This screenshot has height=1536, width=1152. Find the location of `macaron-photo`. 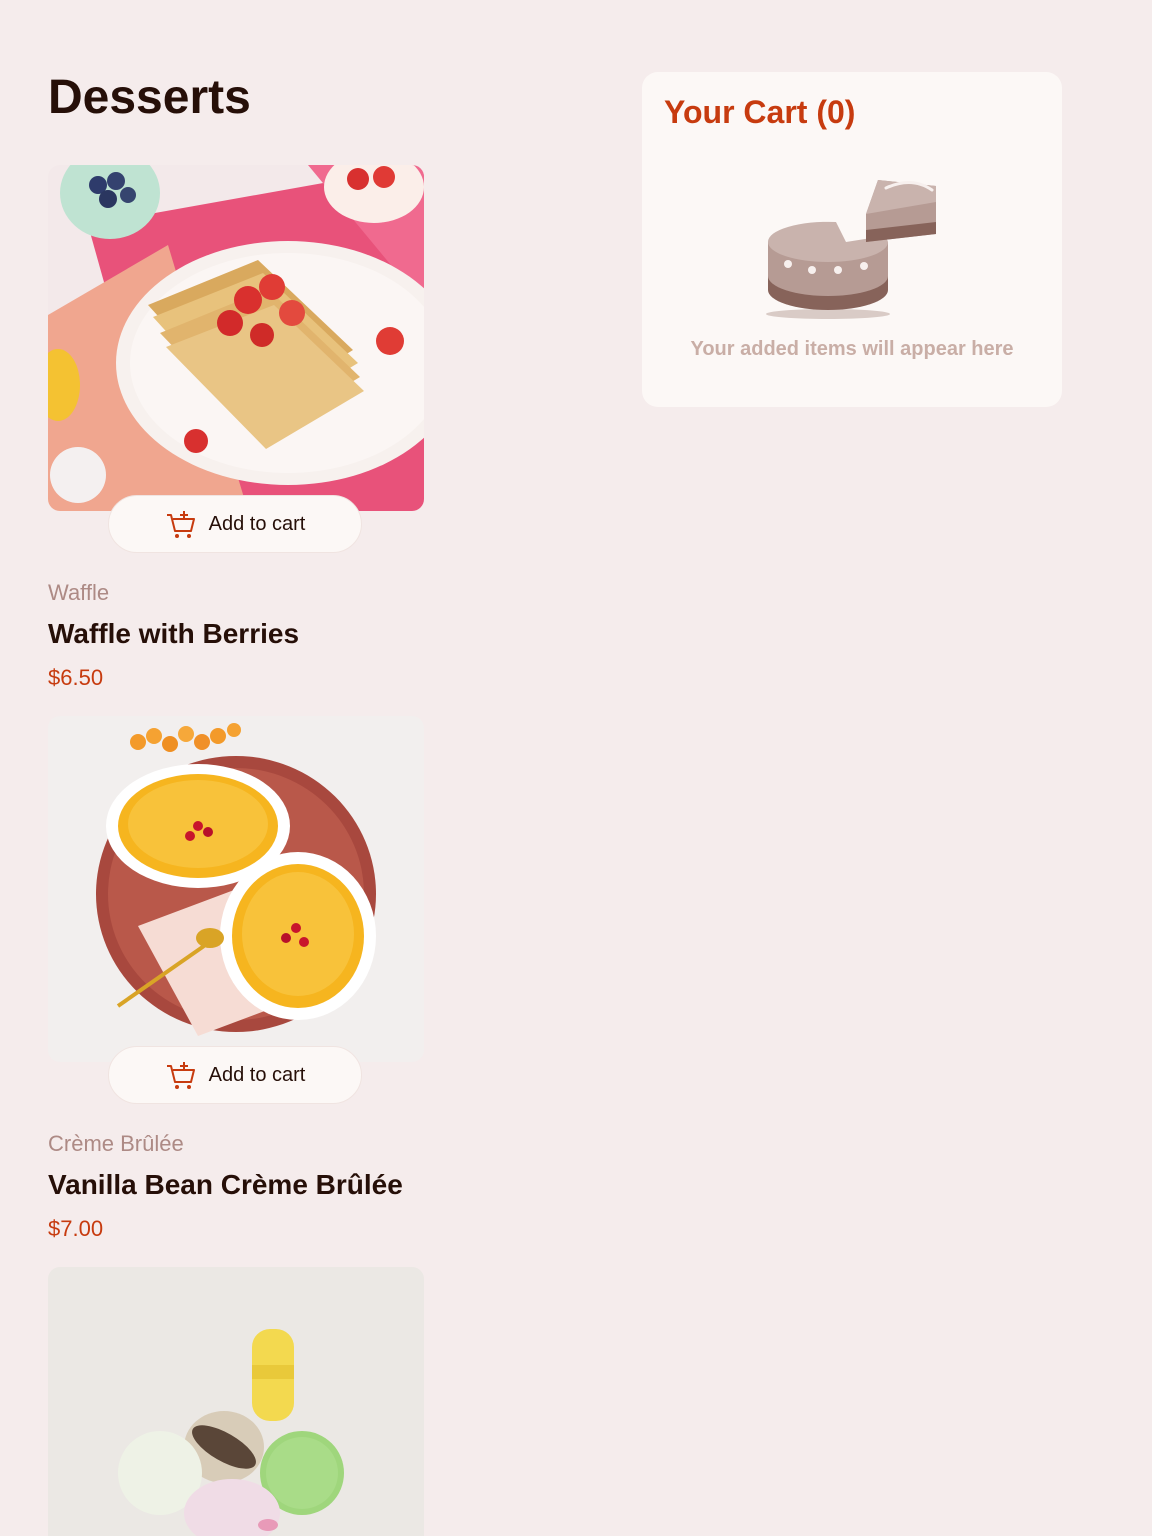

macaron-photo is located at coordinates (236, 1401).